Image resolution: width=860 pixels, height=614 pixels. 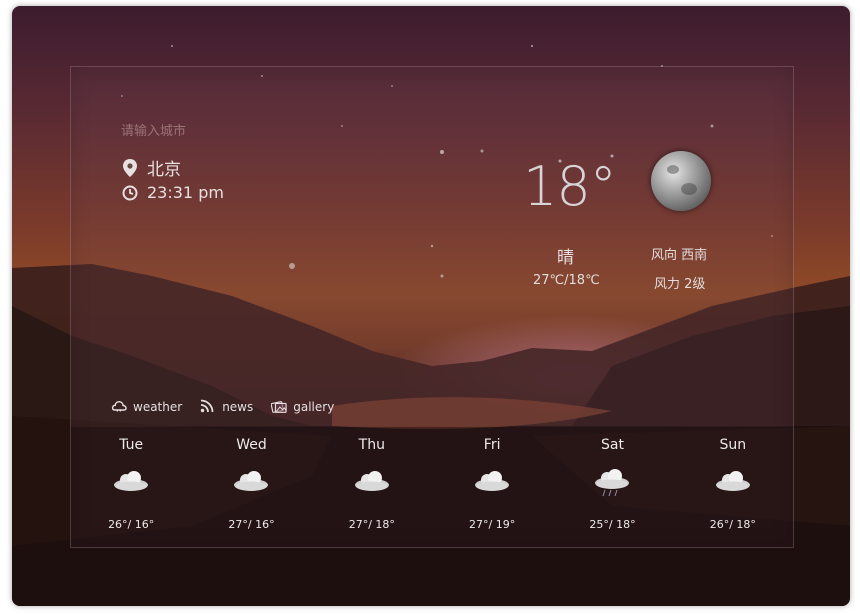 I want to click on current-temperature: 18°, so click(x=570, y=186).